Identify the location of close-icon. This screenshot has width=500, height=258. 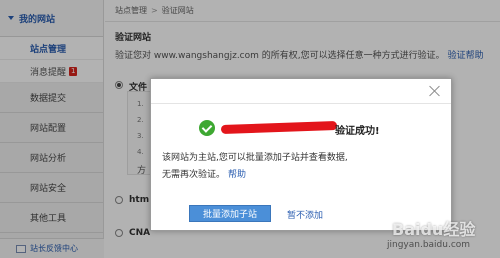
(435, 91).